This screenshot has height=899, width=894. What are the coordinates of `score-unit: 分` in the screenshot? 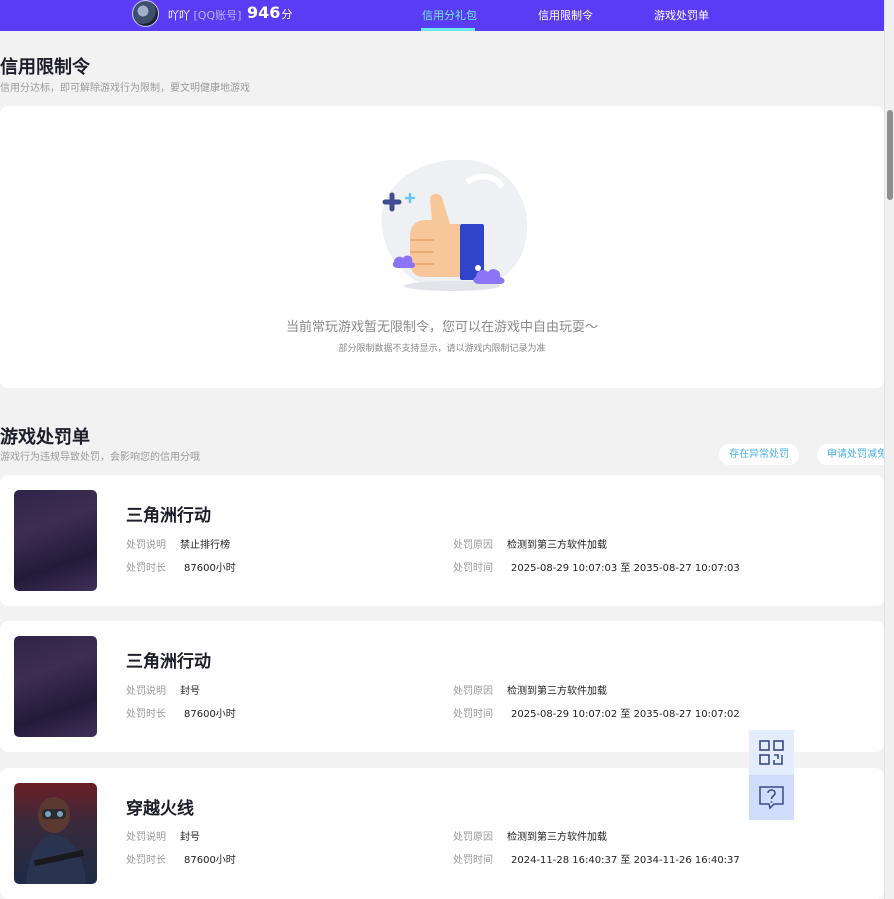 It's located at (287, 14).